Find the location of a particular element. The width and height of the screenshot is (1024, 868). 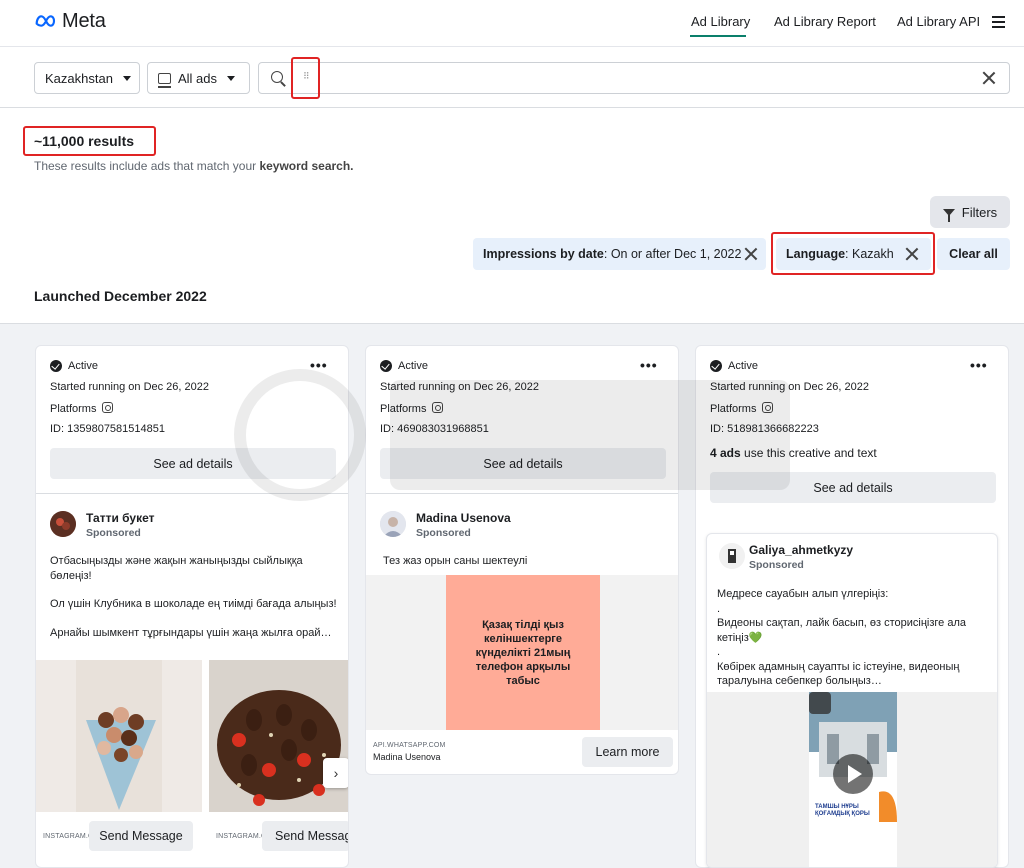

chevron-right-icon: › is located at coordinates (335, 773).